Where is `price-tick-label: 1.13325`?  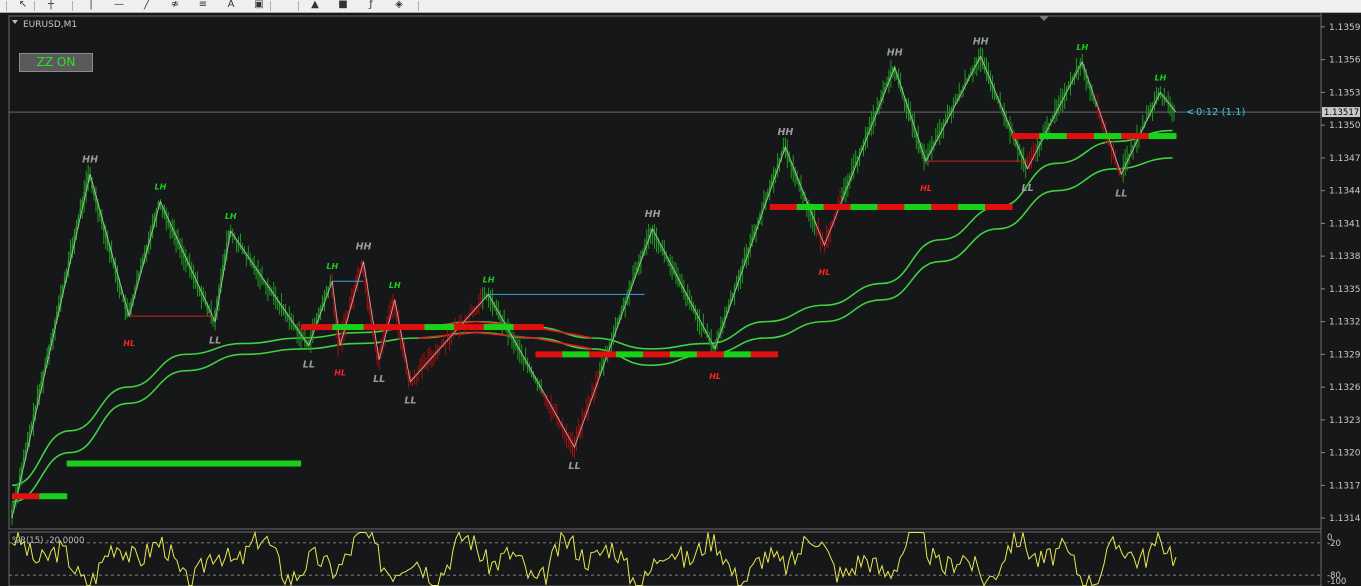 price-tick-label: 1.13325 is located at coordinates (1345, 323).